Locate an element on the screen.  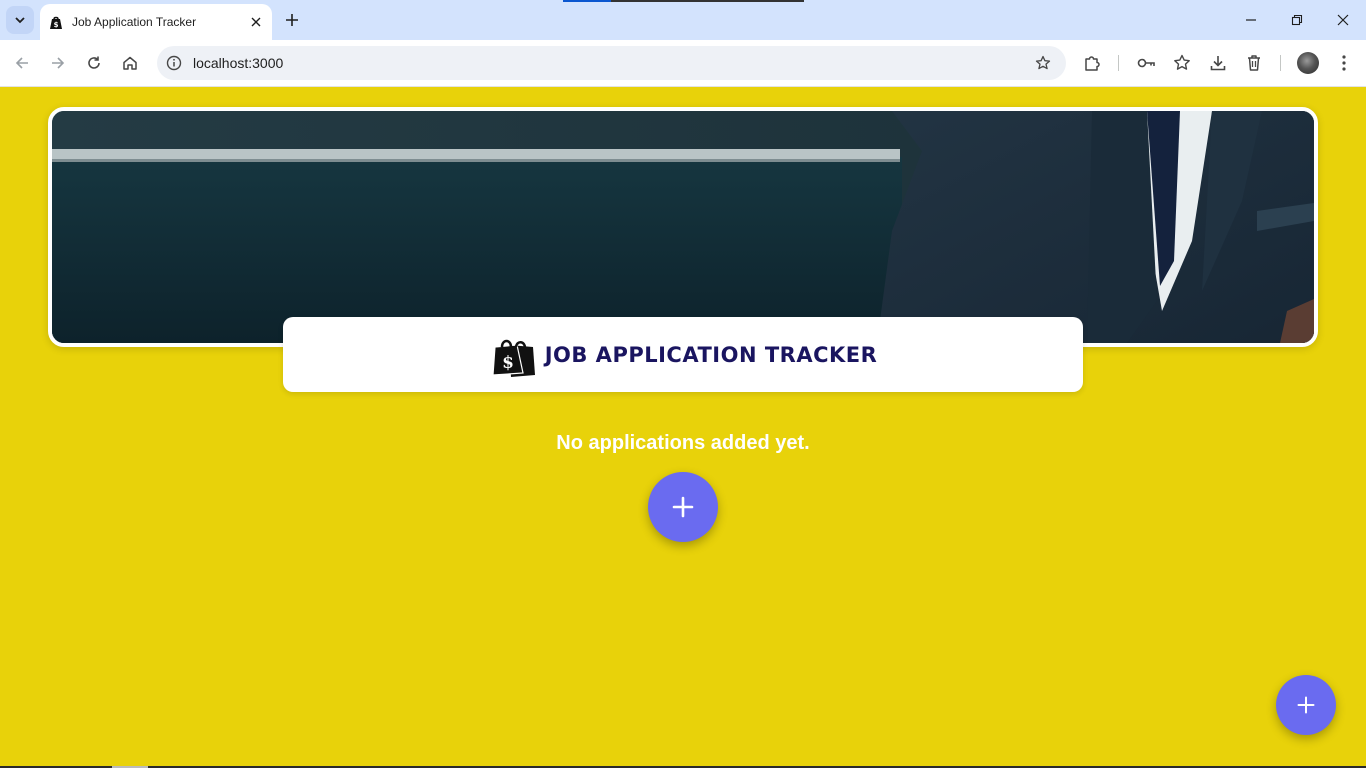
url-text: localhost:3000 is located at coordinates (611, 63).